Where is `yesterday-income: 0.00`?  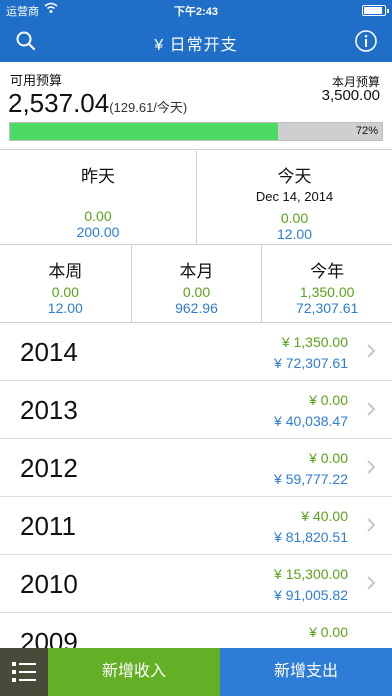 yesterday-income: 0.00 is located at coordinates (98, 216).